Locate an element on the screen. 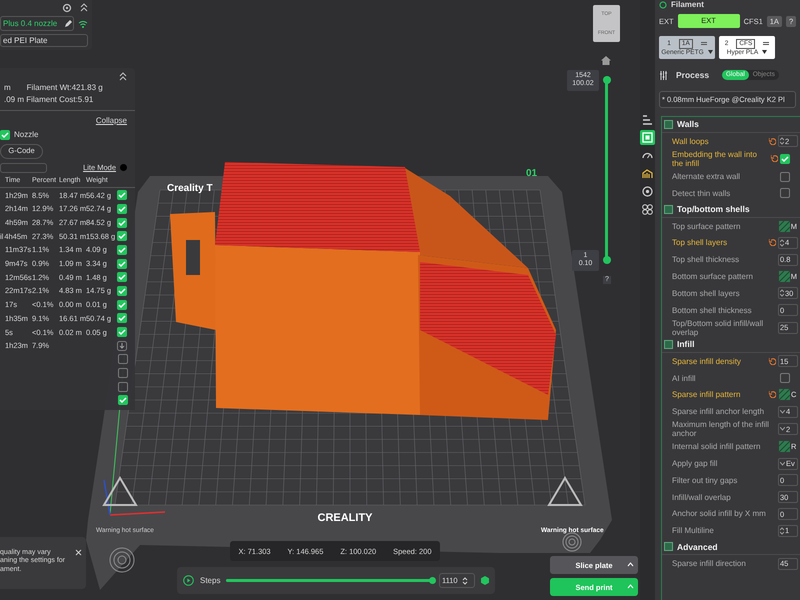 Image resolution: width=800 pixels, height=600 pixels. sliders-icon is located at coordinates (663, 75).